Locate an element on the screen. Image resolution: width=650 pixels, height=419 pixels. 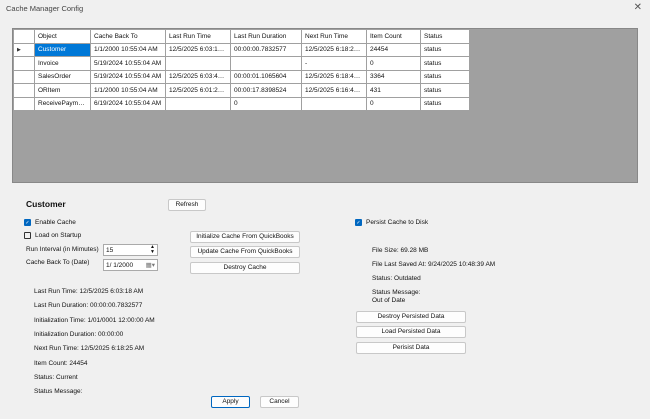
cache-back-label: Cache Back To (Date) is located at coordinates (58, 262).